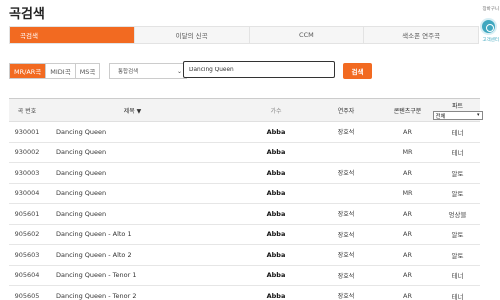 The height and width of the screenshot is (300, 500). I want to click on cell-num: 905601, so click(27, 213).